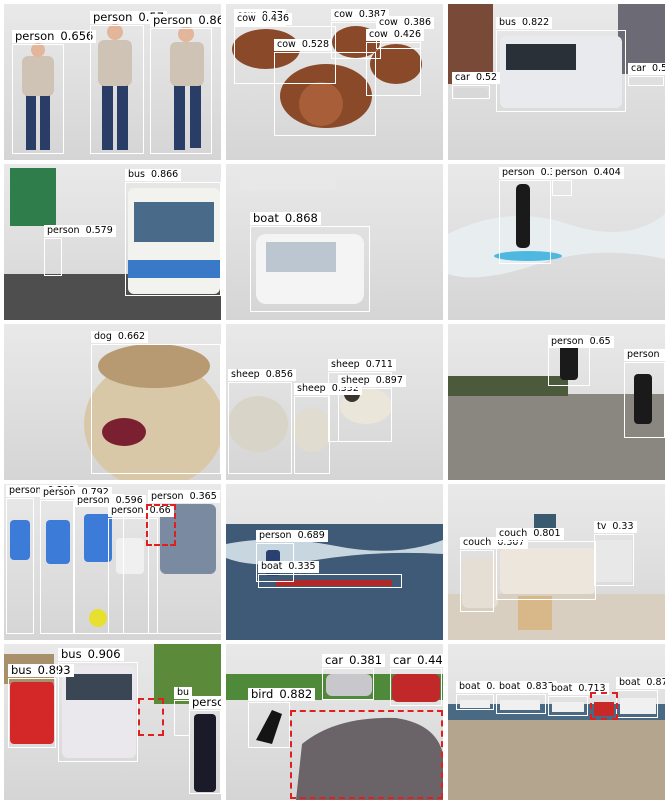  I want to click on confidence-score: 0.335, so click(302, 566).